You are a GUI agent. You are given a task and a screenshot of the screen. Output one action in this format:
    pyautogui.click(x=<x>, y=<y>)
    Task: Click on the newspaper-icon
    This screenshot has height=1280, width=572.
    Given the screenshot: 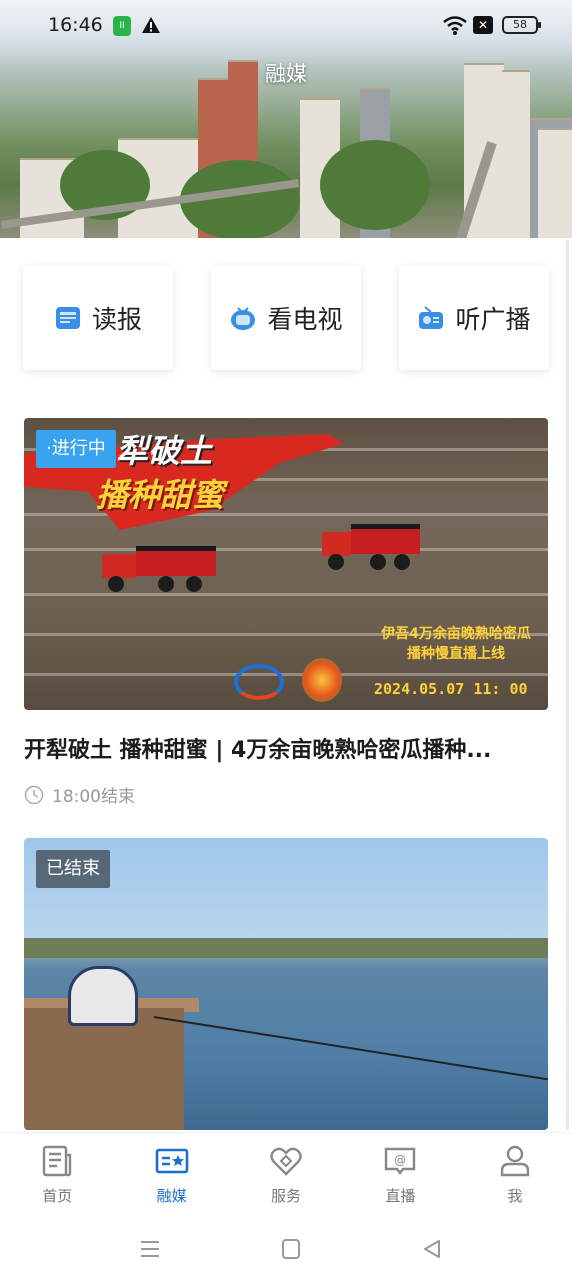 What is the action you would take?
    pyautogui.click(x=67, y=318)
    